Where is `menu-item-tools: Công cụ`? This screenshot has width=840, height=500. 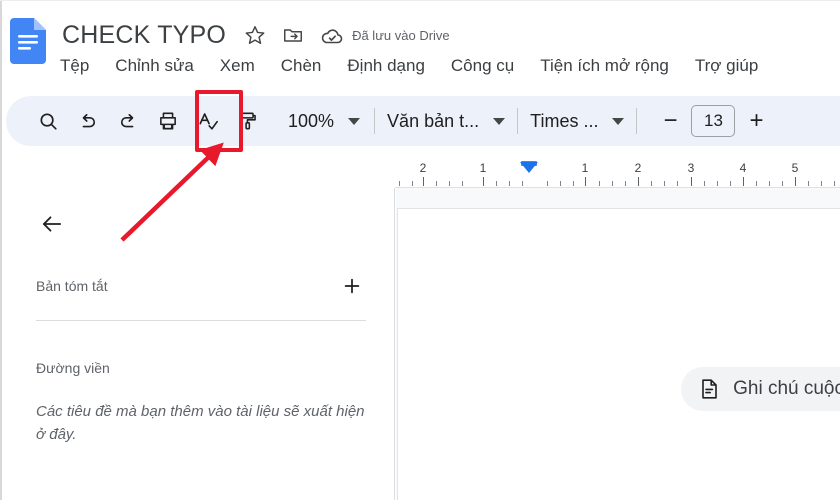 menu-item-tools: Công cụ is located at coordinates (482, 66).